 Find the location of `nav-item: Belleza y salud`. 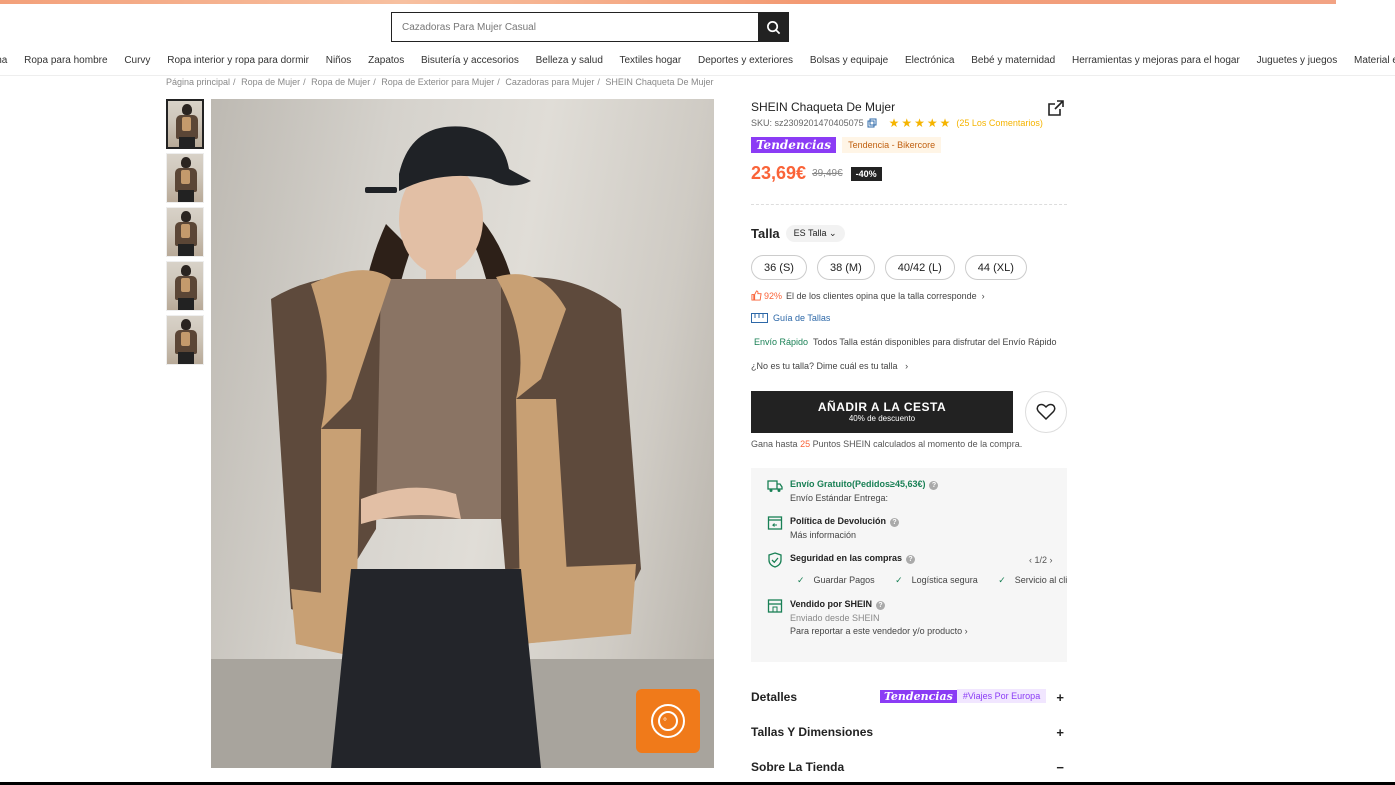

nav-item: Belleza y salud is located at coordinates (569, 60).